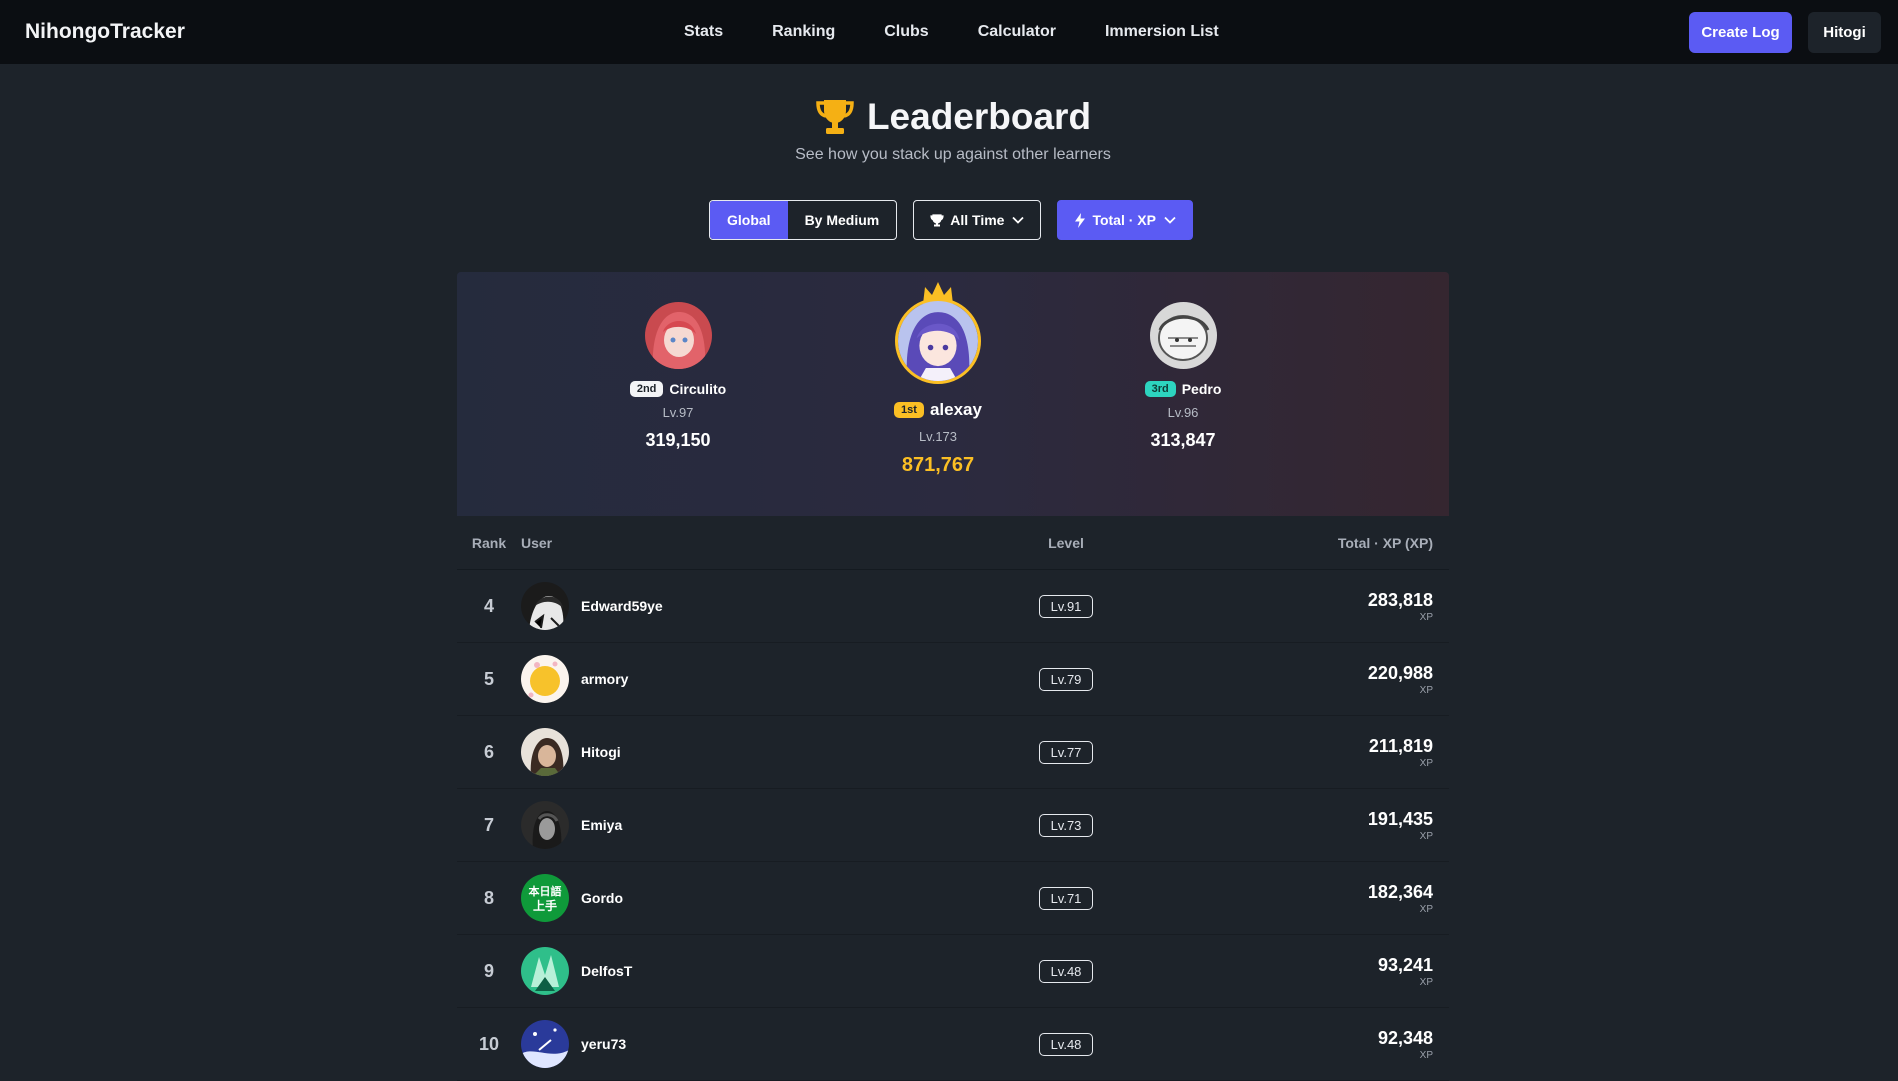 This screenshot has width=1898, height=1081. What do you see at coordinates (545, 891) in the screenshot?
I see `avatar-text-line-1: 本日語` at bounding box center [545, 891].